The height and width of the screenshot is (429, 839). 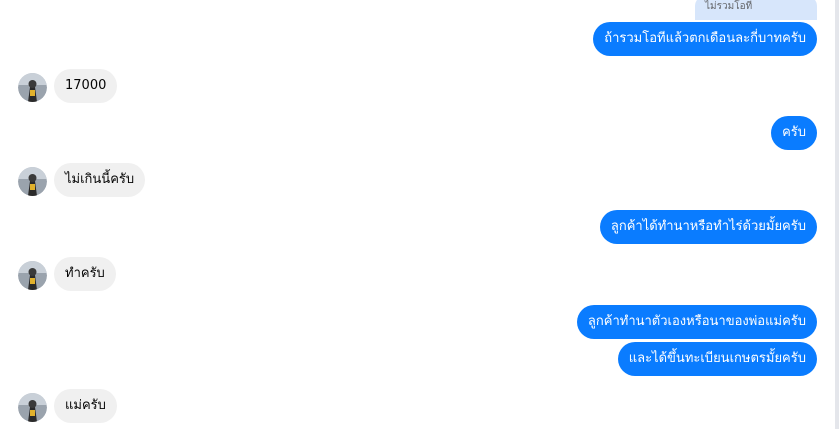 What do you see at coordinates (708, 227) in the screenshot?
I see `outgoing-message-bubble: ลูกค้าได้ทำนาหรือทำไร่ด้วยมั้ยครับ` at bounding box center [708, 227].